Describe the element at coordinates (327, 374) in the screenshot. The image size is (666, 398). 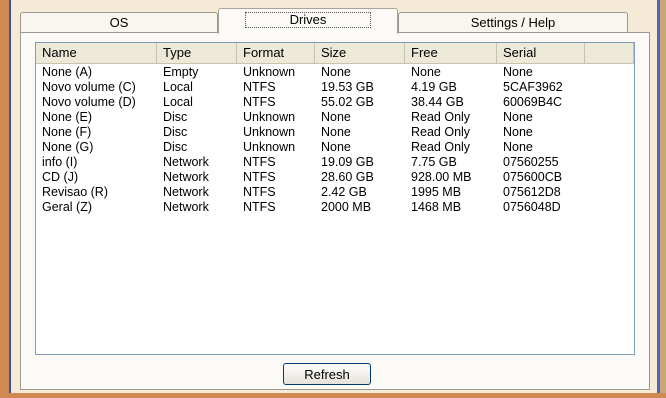
I see `refresh-button: Refresh` at that location.